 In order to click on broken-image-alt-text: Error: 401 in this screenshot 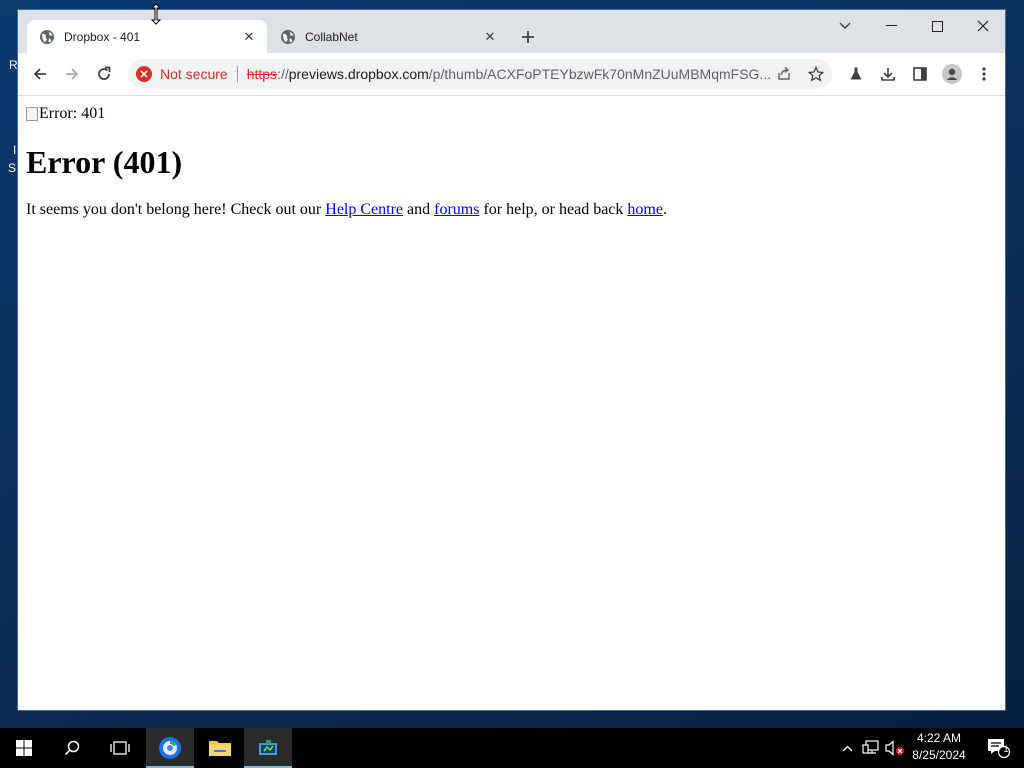, I will do `click(72, 113)`.